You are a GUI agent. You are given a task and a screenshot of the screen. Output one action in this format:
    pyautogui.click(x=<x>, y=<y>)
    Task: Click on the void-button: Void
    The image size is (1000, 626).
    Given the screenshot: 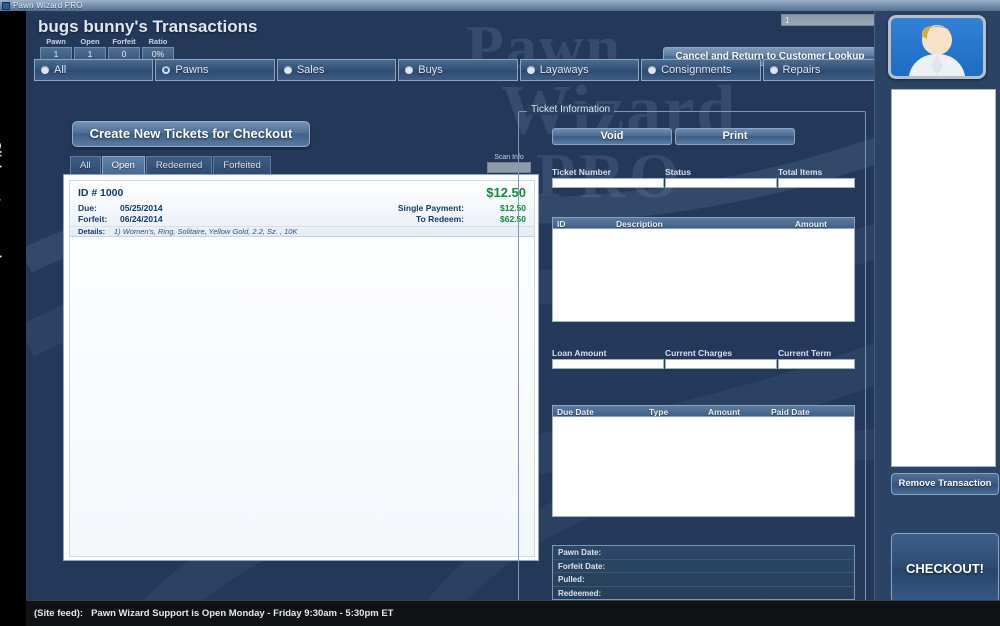 What is the action you would take?
    pyautogui.click(x=612, y=136)
    